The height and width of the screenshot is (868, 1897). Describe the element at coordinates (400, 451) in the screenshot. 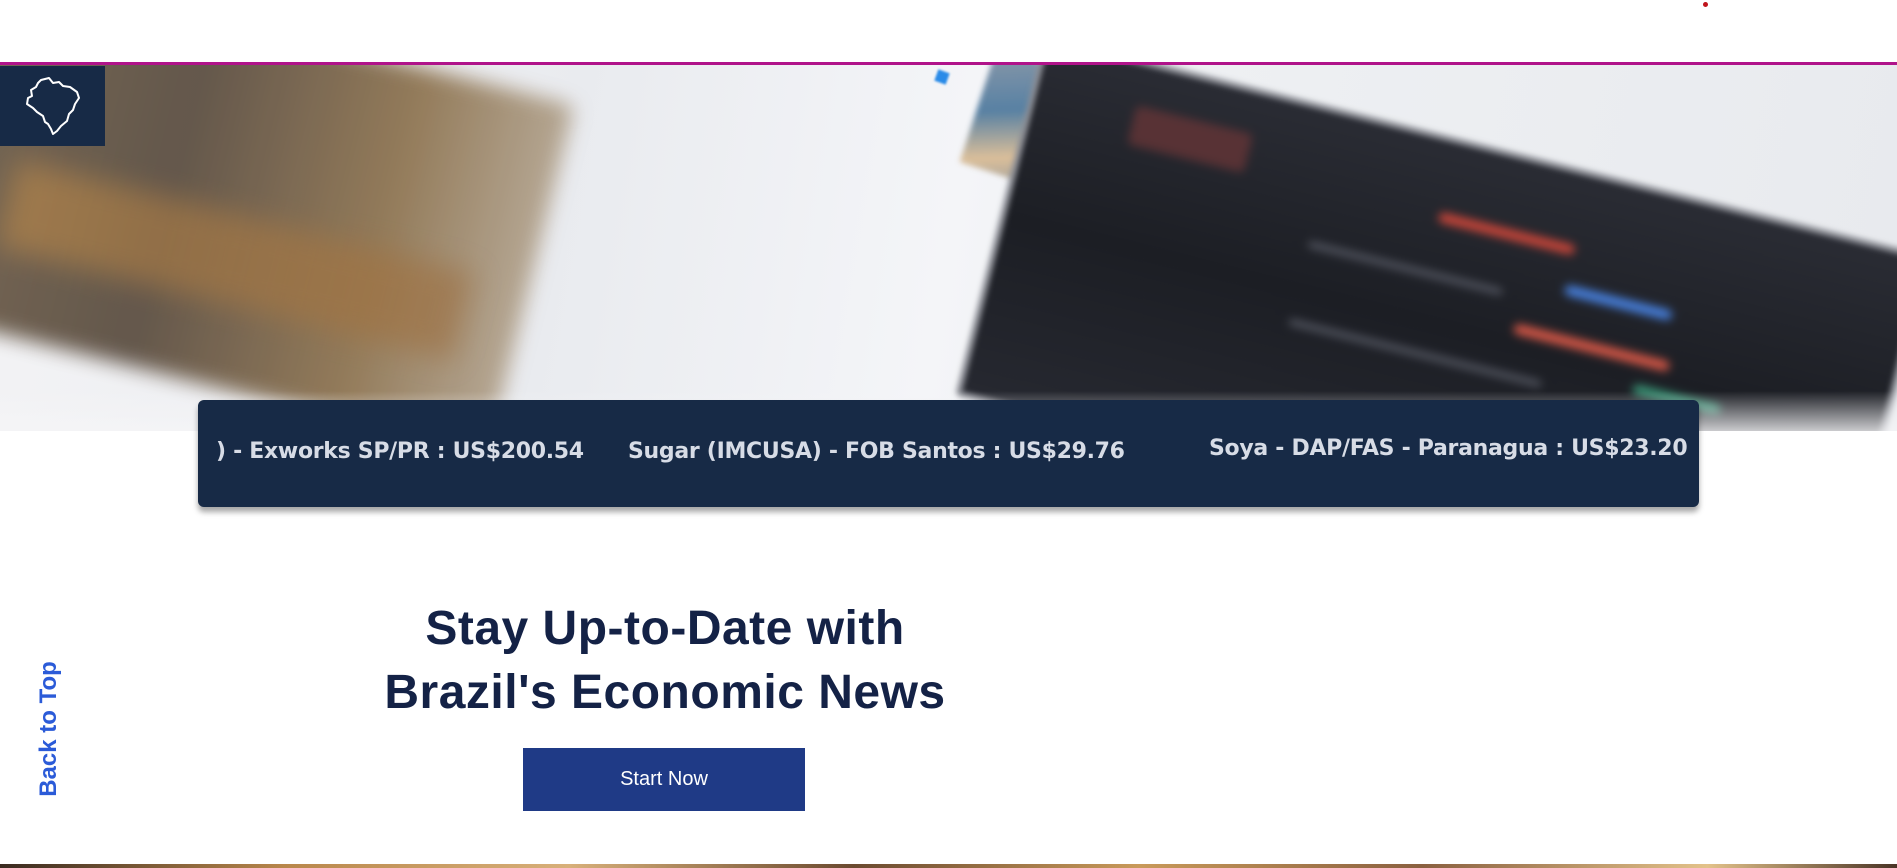

I see `ticker-item: ) - Exworks SP/PR : US$200.54` at that location.